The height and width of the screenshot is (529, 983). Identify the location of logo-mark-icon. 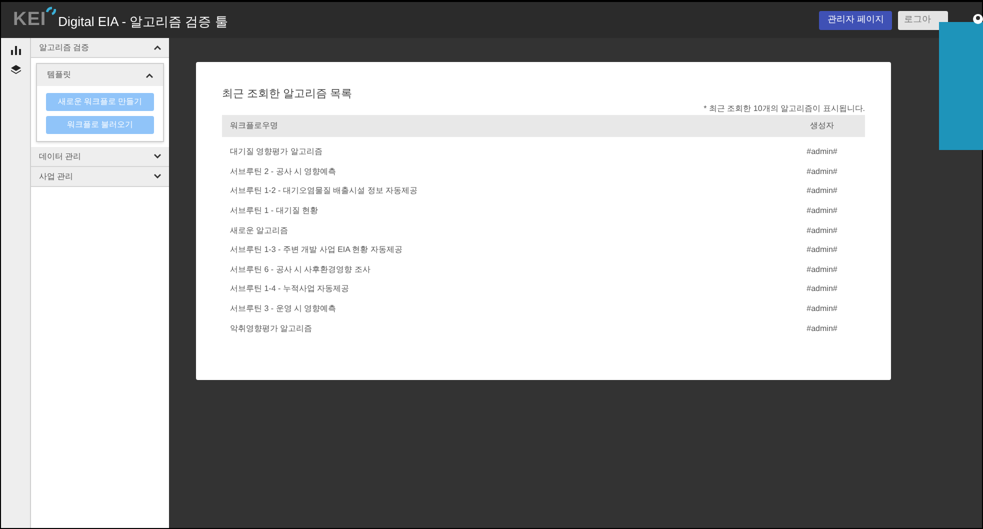
(51, 11).